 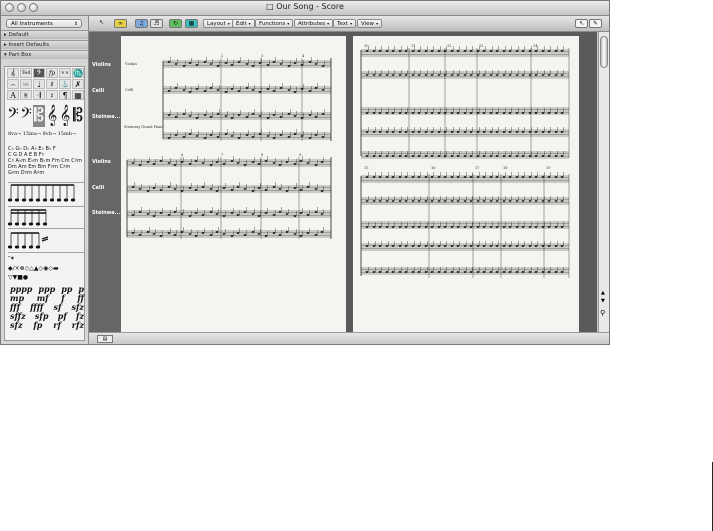 I want to click on part-symbol: 𝄽, so click(x=52, y=95).